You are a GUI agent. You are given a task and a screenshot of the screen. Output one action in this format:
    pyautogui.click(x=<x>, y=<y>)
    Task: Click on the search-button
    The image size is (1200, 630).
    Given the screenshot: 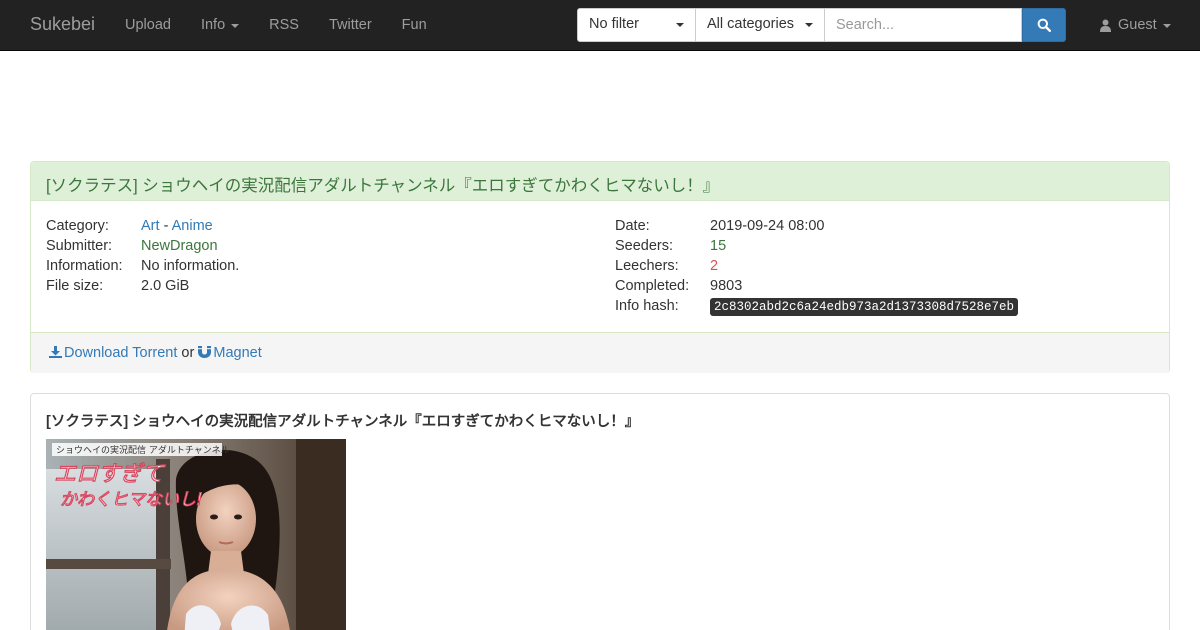 What is the action you would take?
    pyautogui.click(x=1044, y=25)
    